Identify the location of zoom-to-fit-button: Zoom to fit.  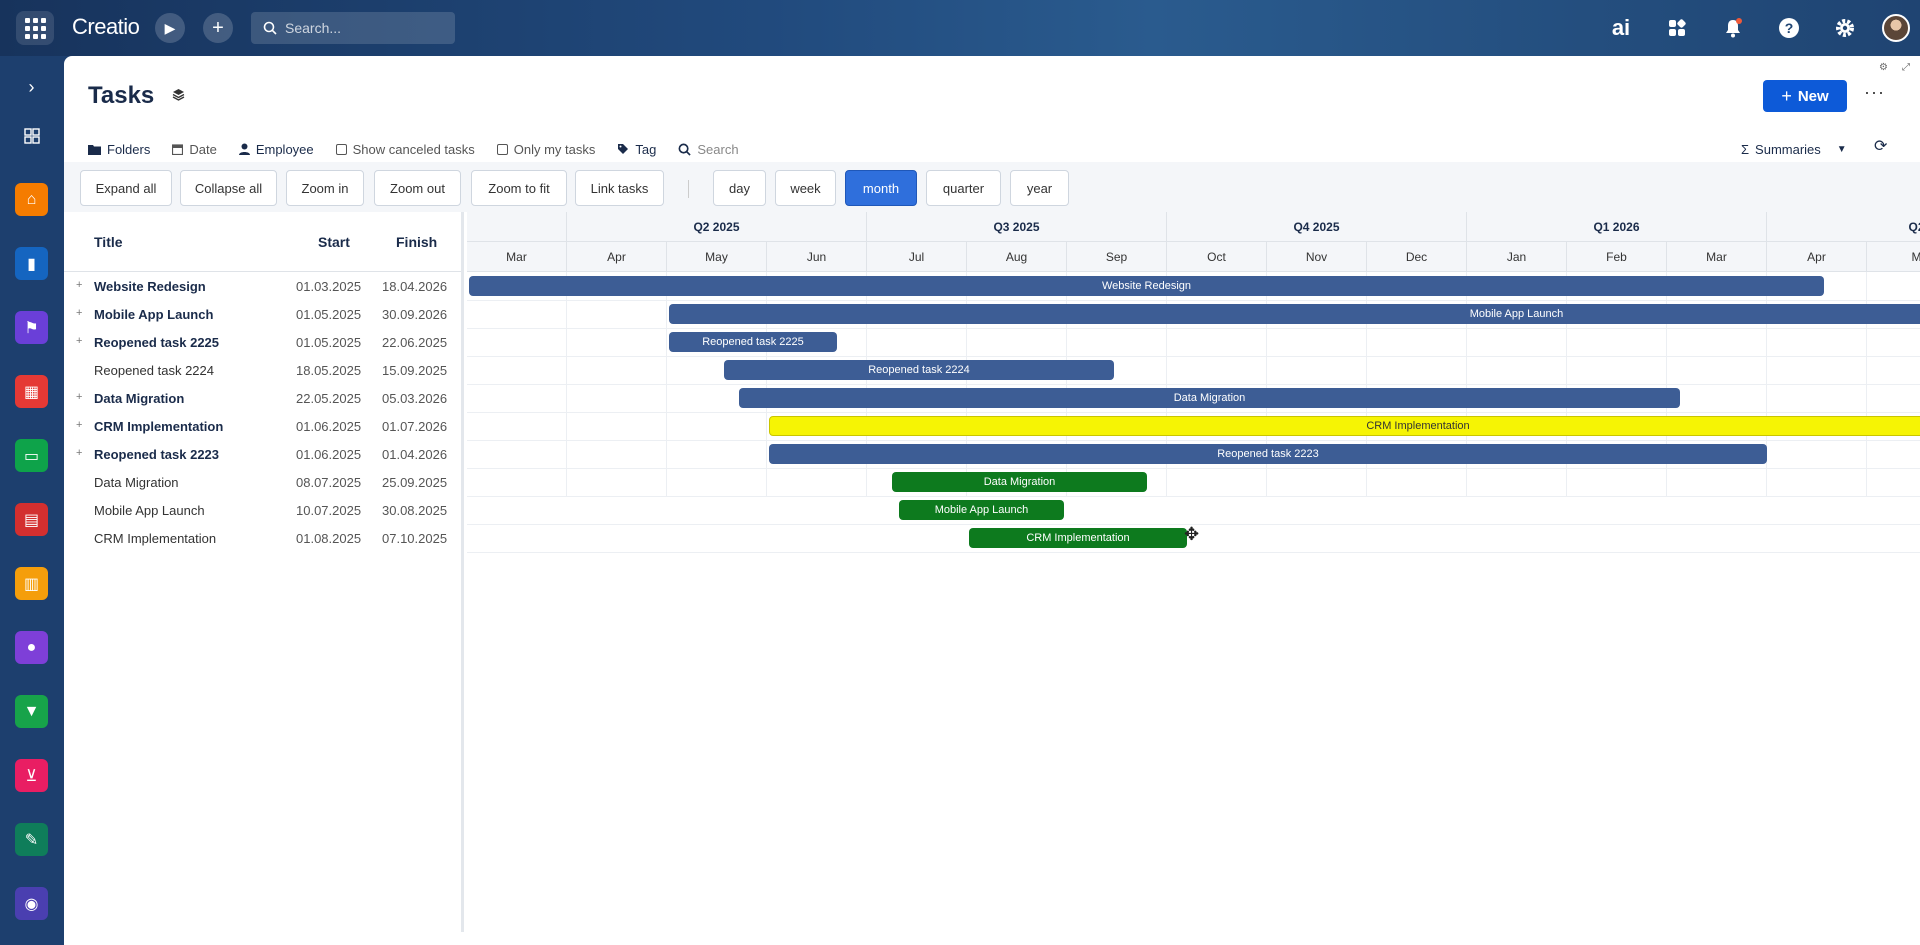
(519, 188).